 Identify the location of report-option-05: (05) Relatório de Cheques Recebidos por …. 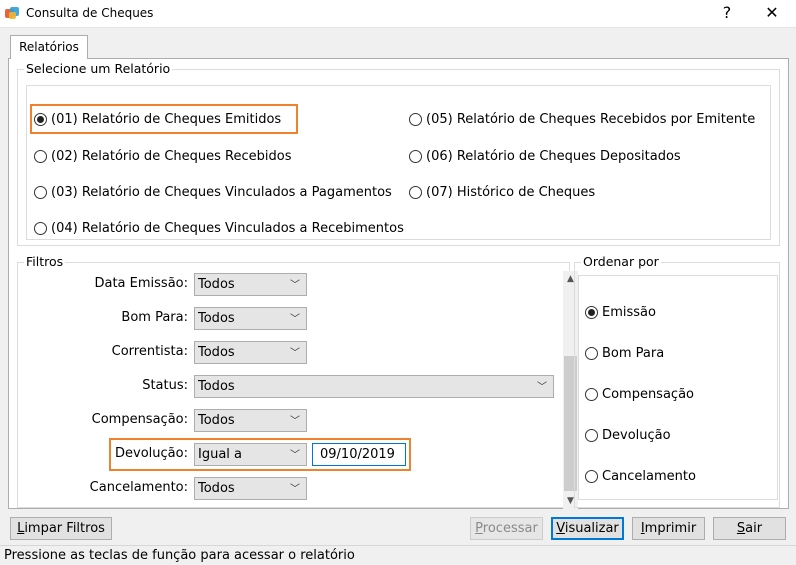
(582, 119).